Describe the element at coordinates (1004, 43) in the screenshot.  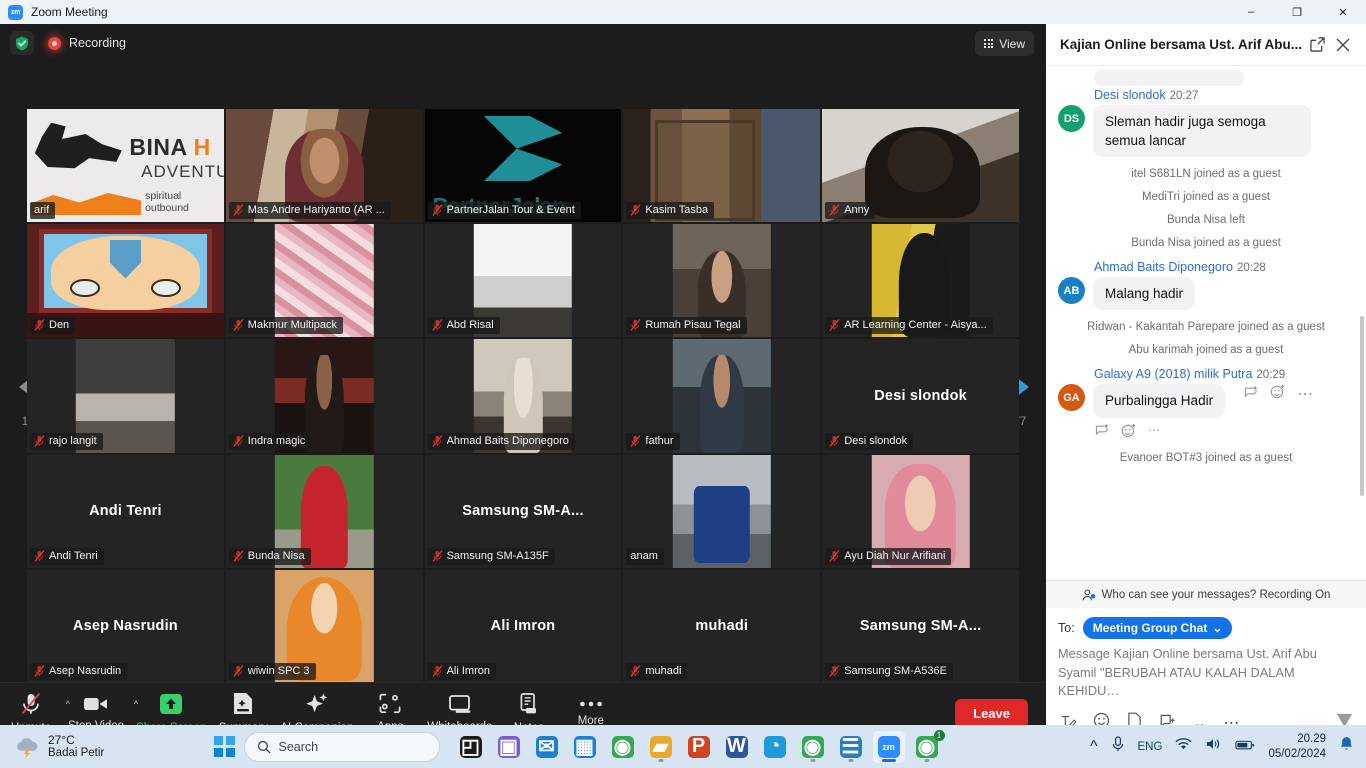
I see `view-button: View` at that location.